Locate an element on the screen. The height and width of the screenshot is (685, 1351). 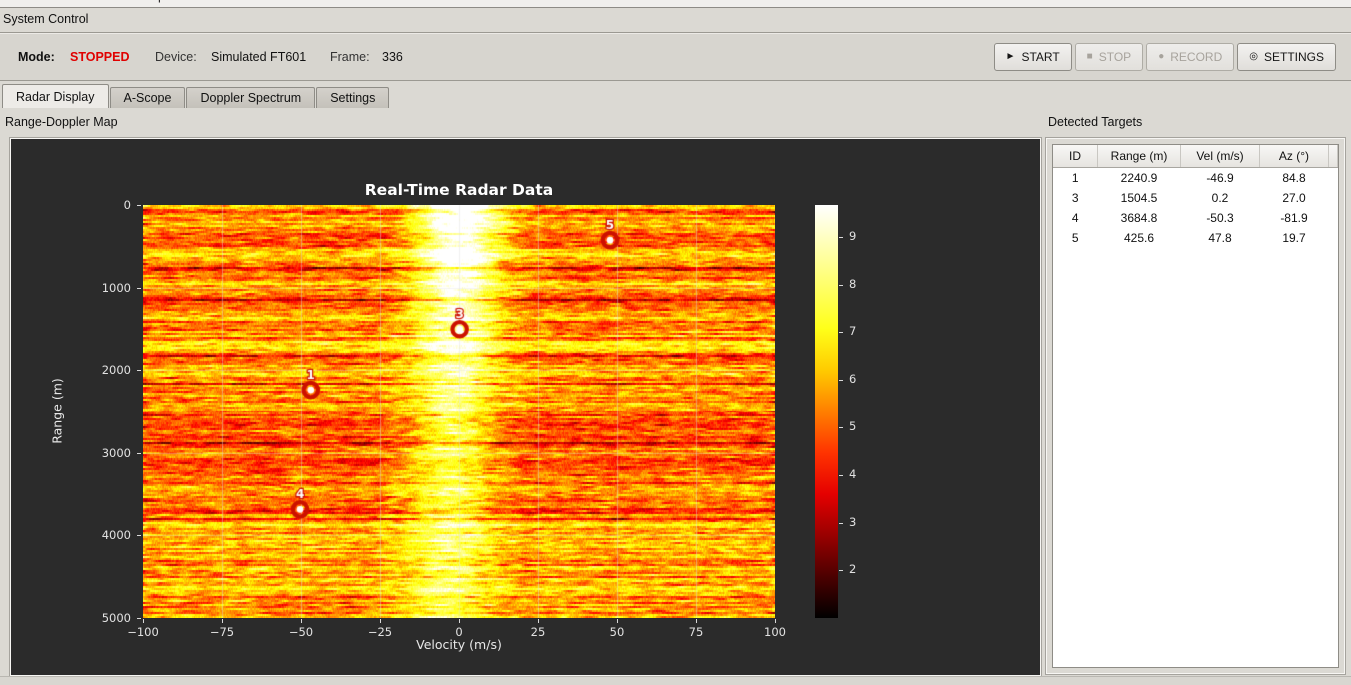
mode-status-value: STOPPED is located at coordinates (100, 56).